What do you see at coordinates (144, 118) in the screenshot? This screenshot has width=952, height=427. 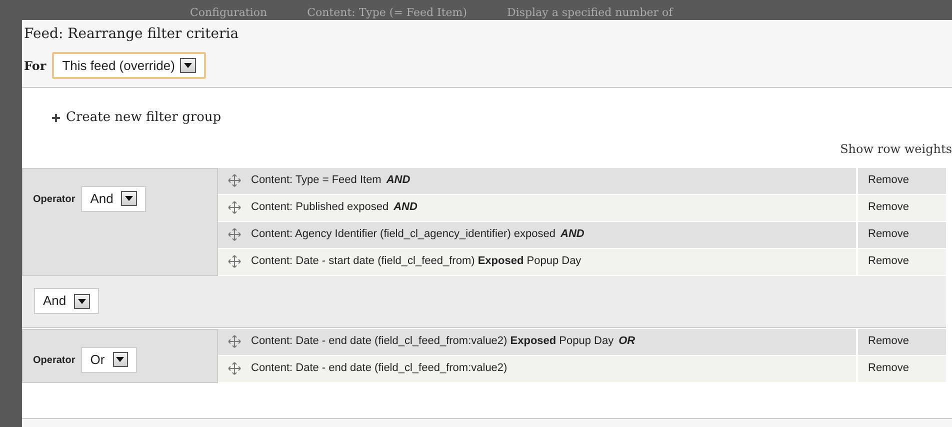 I see `create-filter-group-link: Create new filter group` at bounding box center [144, 118].